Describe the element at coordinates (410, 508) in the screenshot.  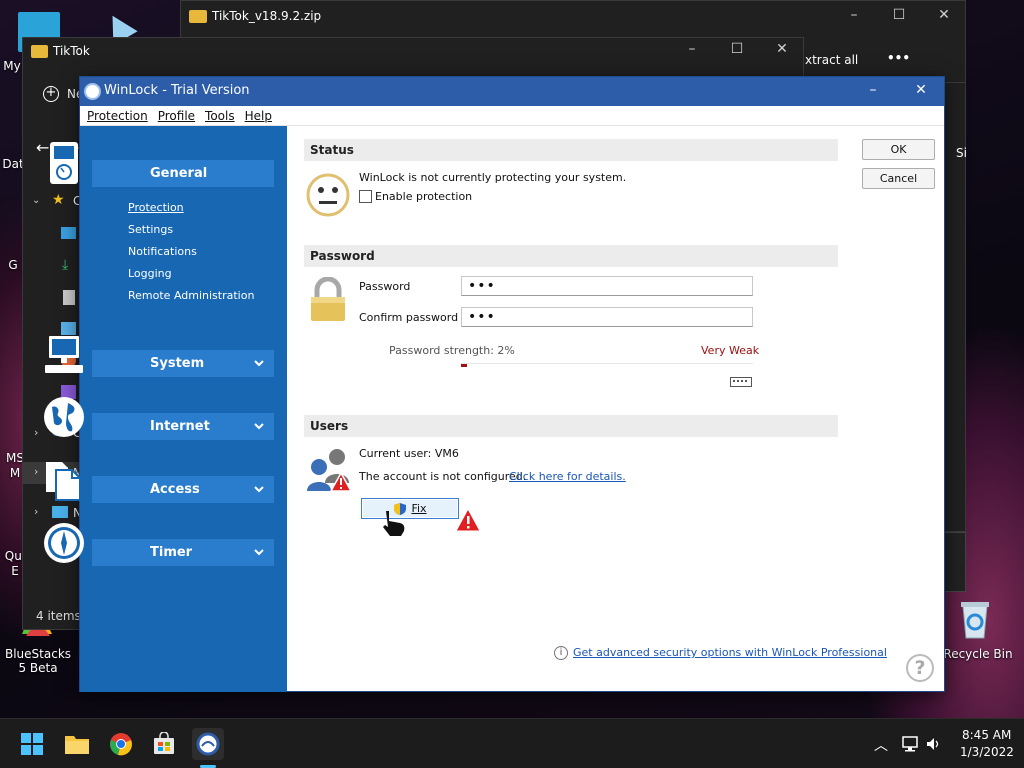
I see `fix-button: Fix` at that location.